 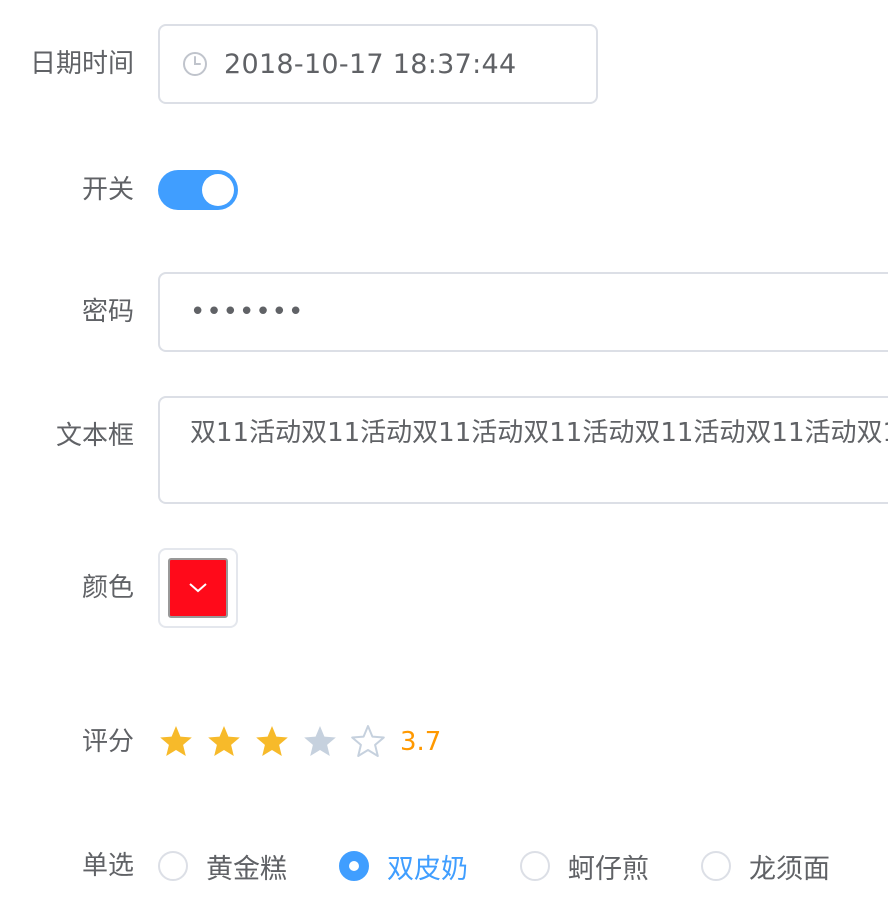 I want to click on color-swatch, so click(x=198, y=588).